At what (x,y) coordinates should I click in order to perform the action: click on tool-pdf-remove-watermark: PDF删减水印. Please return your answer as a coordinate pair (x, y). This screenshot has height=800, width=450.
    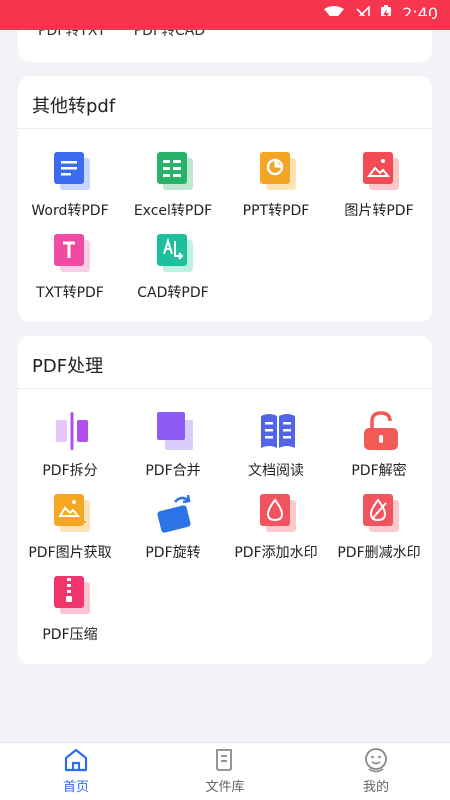
    Looking at the image, I should click on (379, 532).